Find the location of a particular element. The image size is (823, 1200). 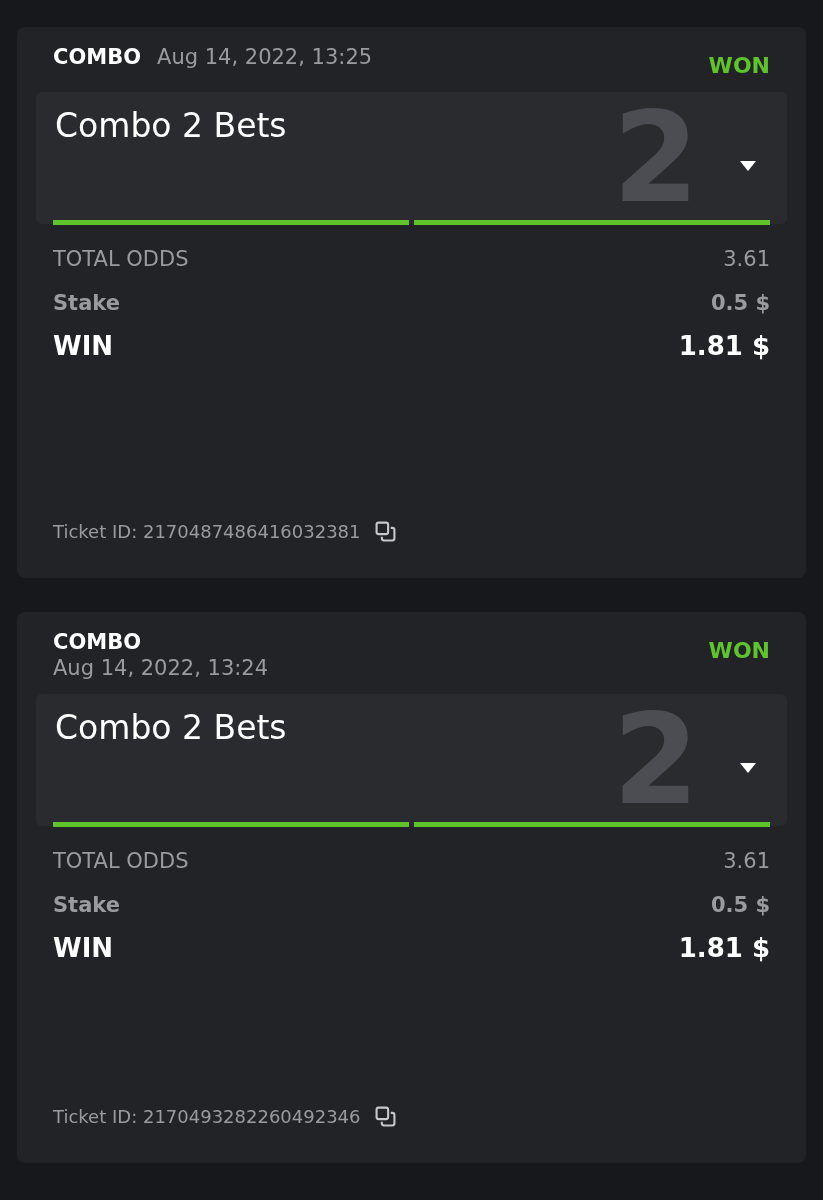

bet-date: Aug 14, 2022, 13:24 is located at coordinates (161, 668).